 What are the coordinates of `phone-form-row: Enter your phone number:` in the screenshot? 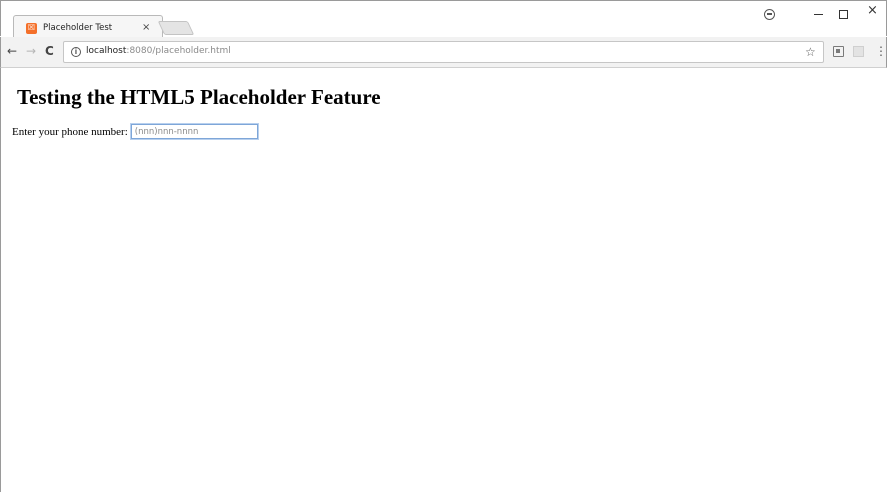 It's located at (135, 131).